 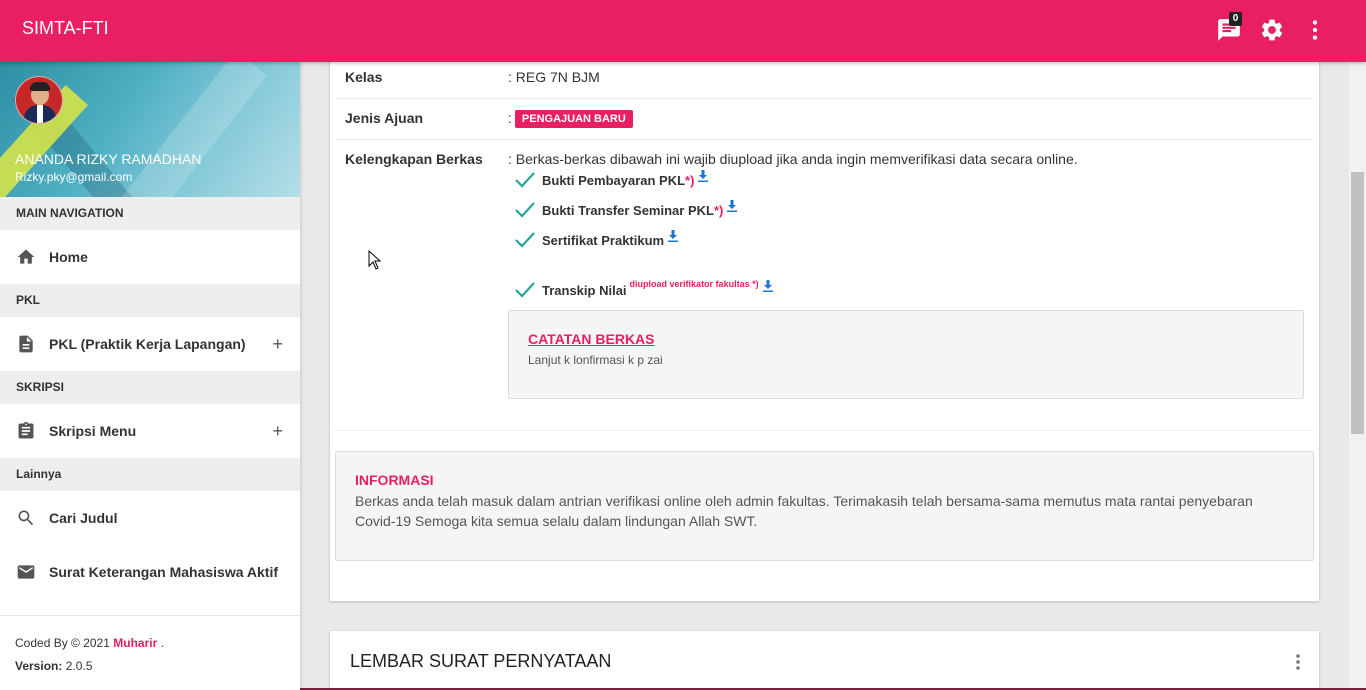 I want to click on jenis-ajuan-label: Jenis Ajuan, so click(x=384, y=118).